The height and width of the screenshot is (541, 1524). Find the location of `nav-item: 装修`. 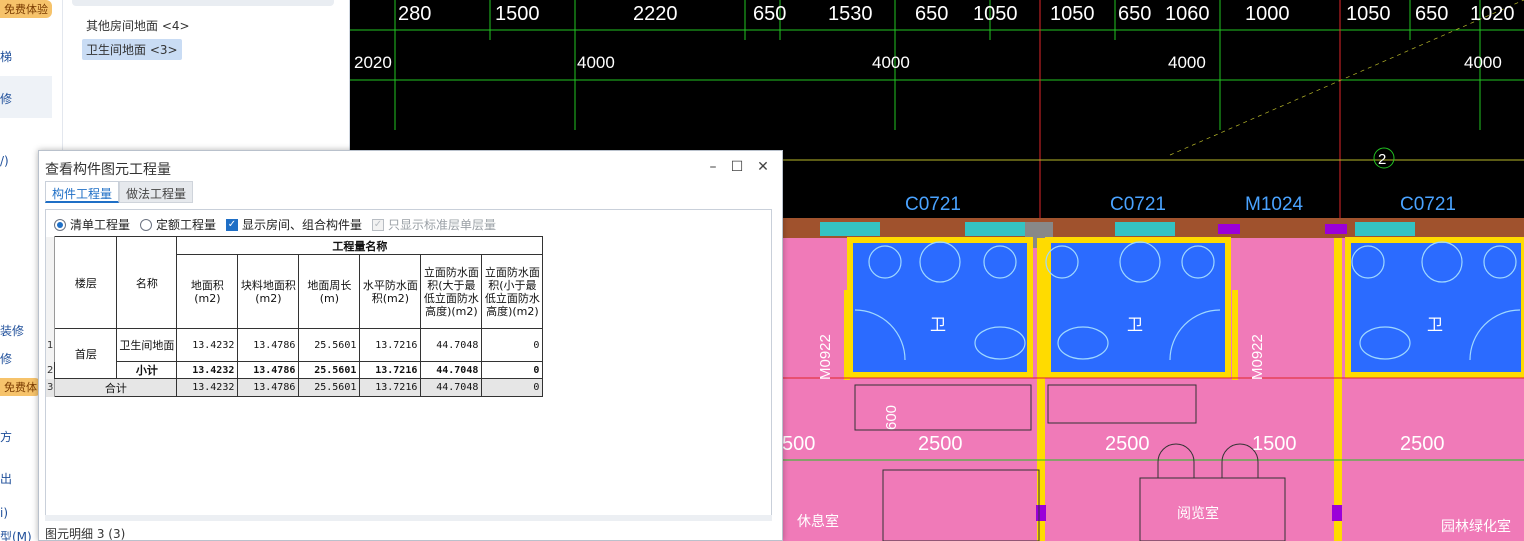

nav-item: 装修 is located at coordinates (12, 330).